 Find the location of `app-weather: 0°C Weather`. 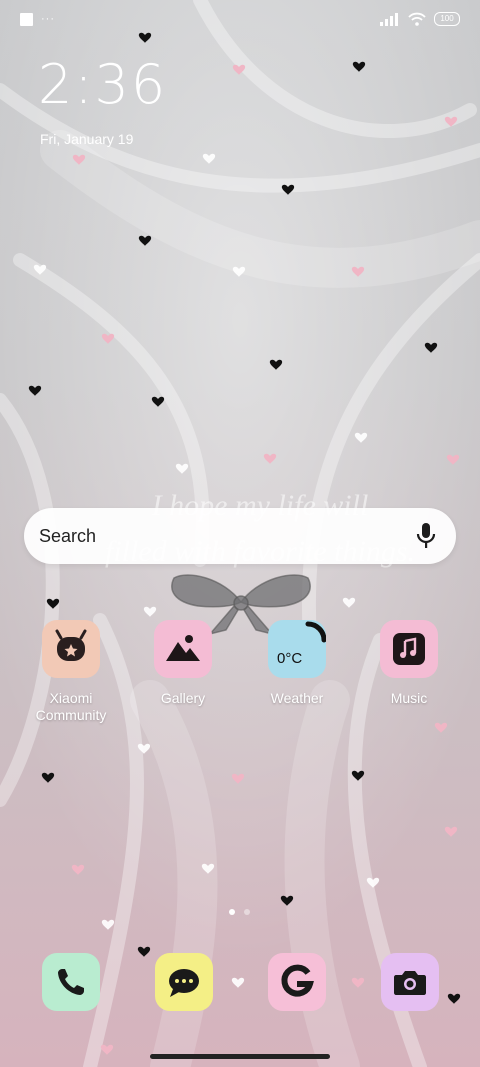

app-weather: 0°C Weather is located at coordinates (297, 663).